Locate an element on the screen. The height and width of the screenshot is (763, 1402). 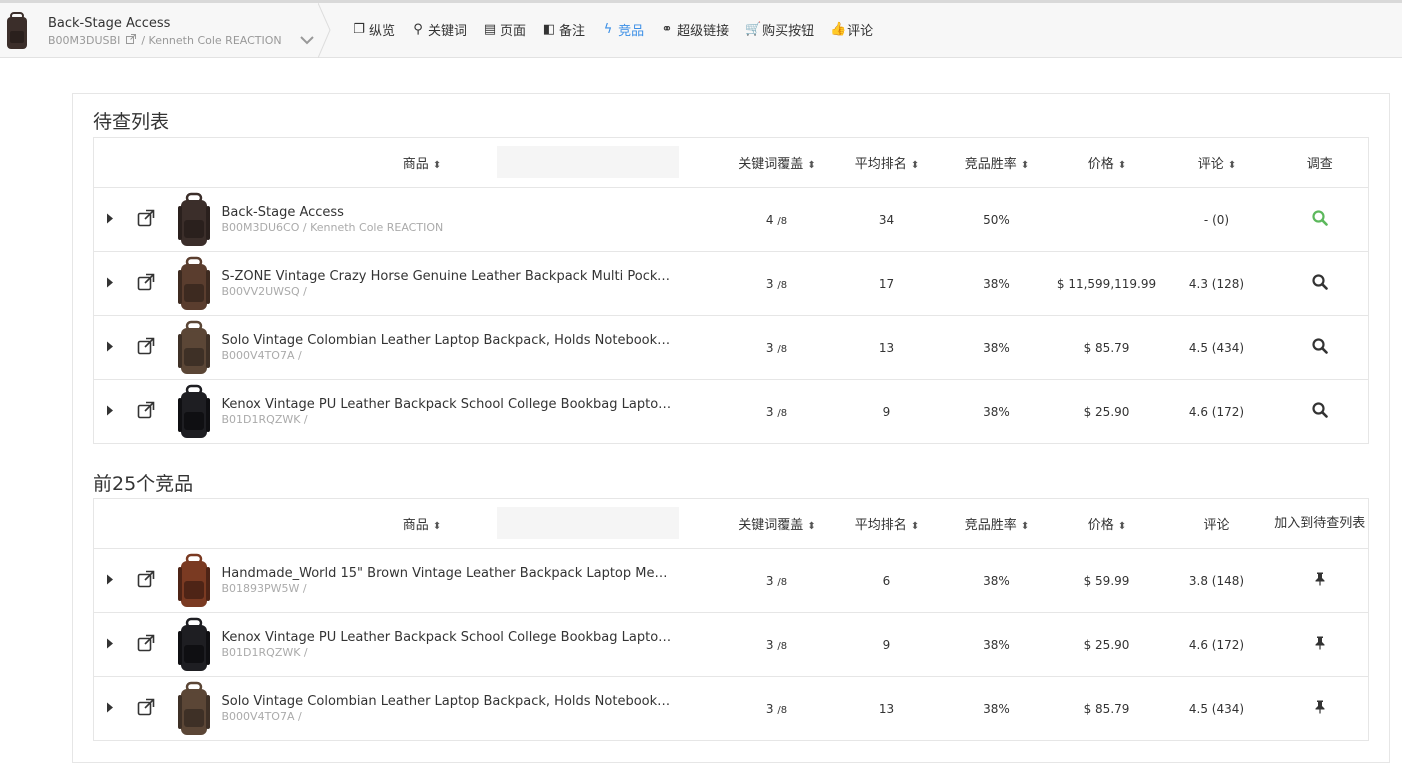
nav-item-2: ▤ 页面 is located at coordinates (504, 29).